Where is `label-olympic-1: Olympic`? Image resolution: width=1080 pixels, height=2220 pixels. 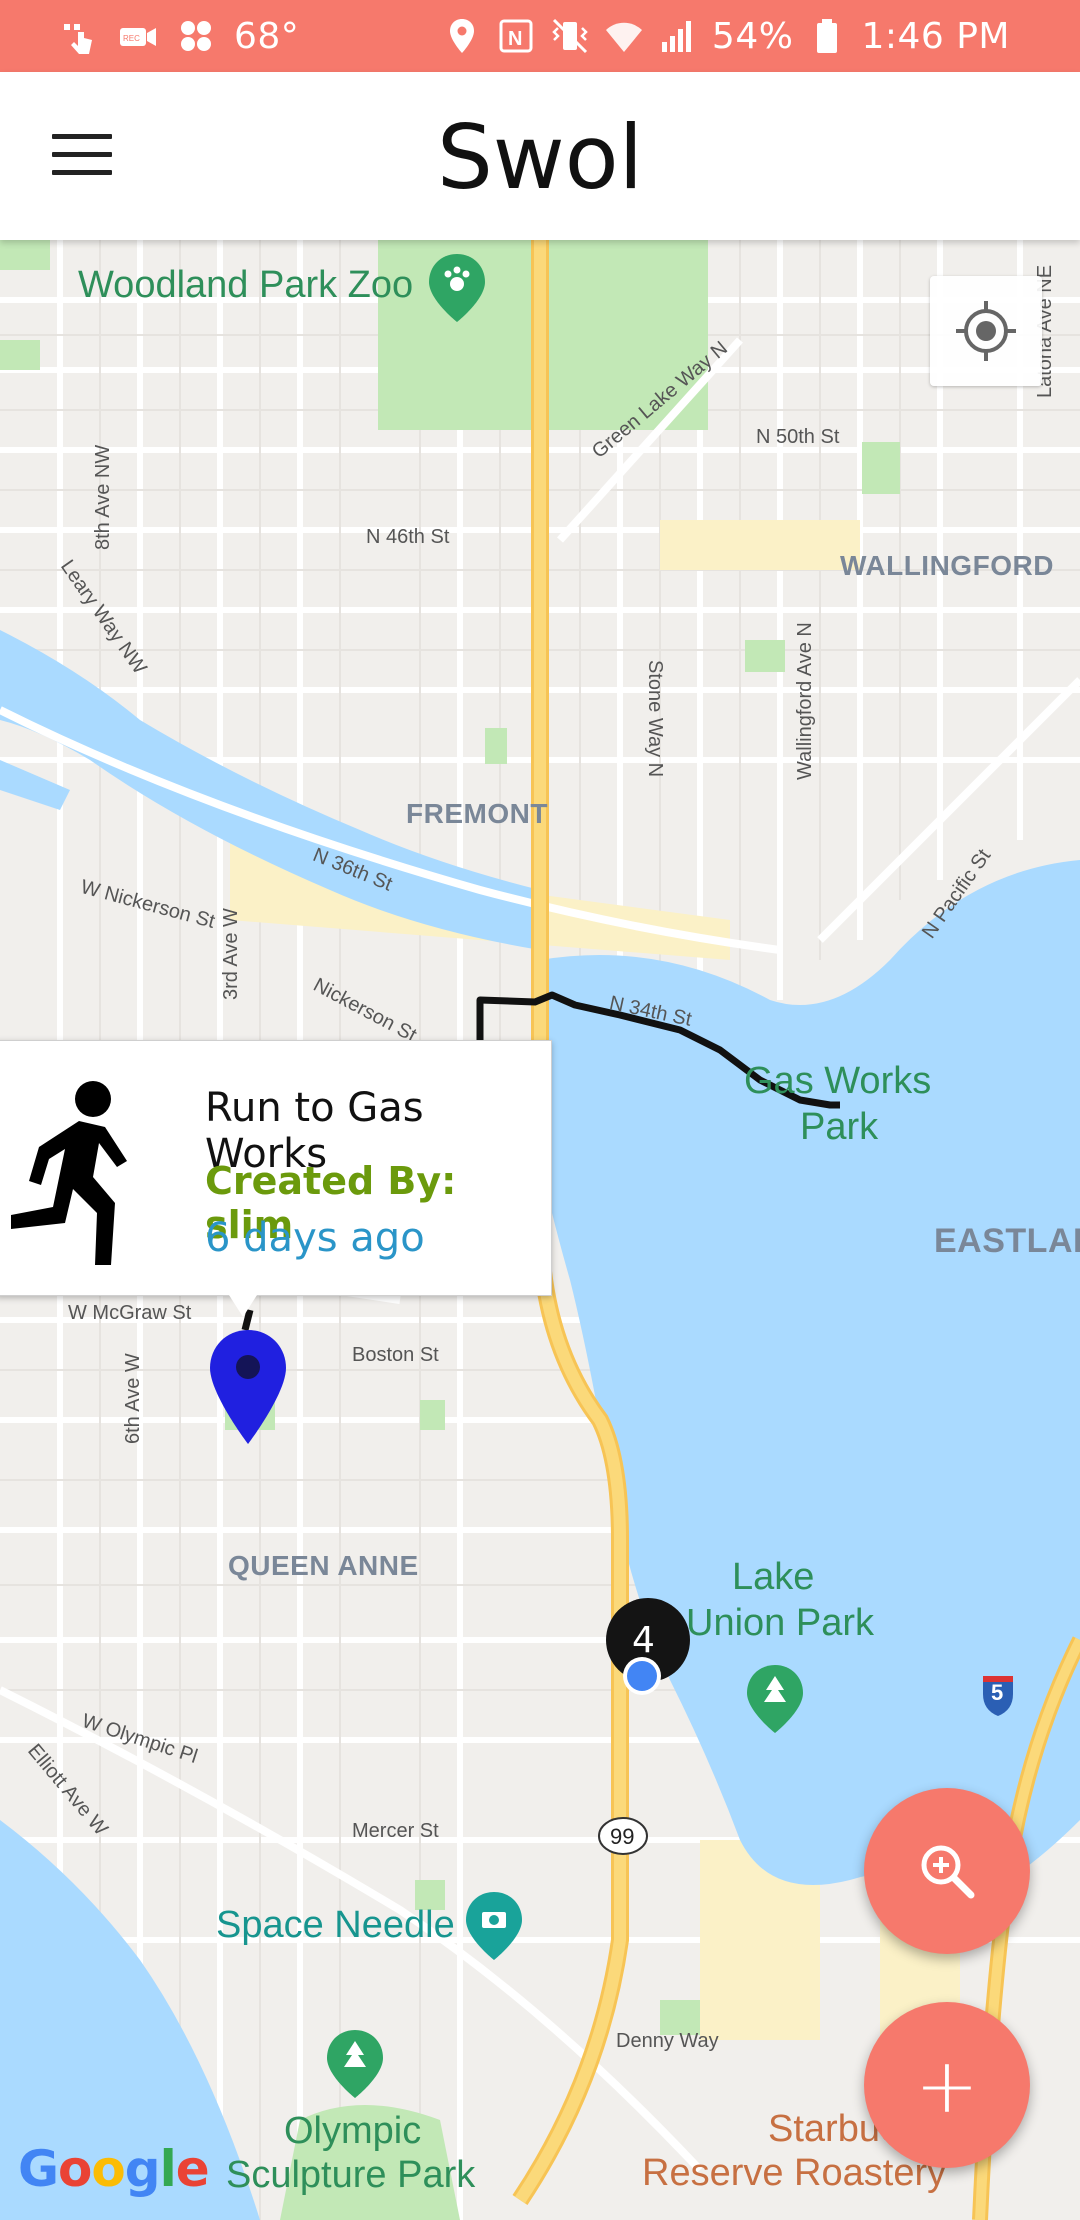
label-olympic-1: Olympic is located at coordinates (353, 2131).